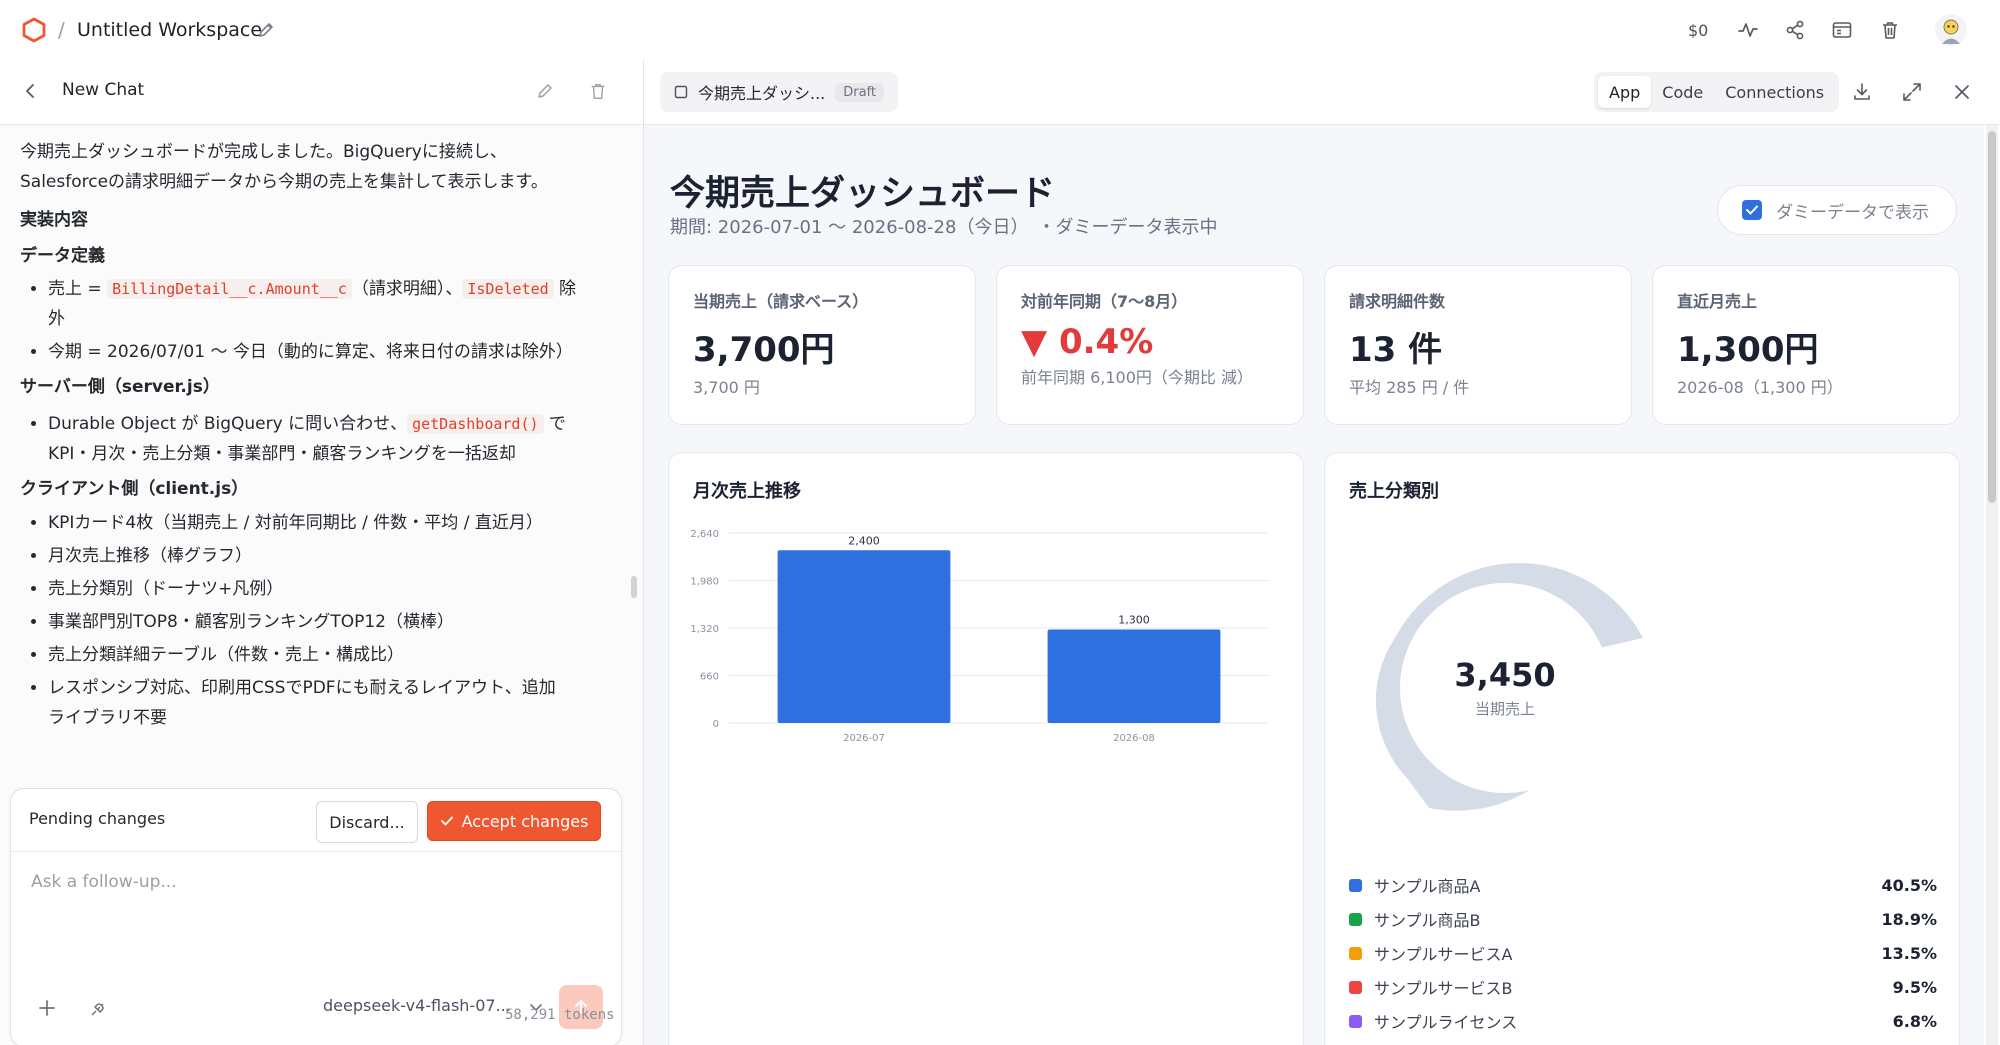 The image size is (2000, 1045). I want to click on tools-button, so click(99, 1008).